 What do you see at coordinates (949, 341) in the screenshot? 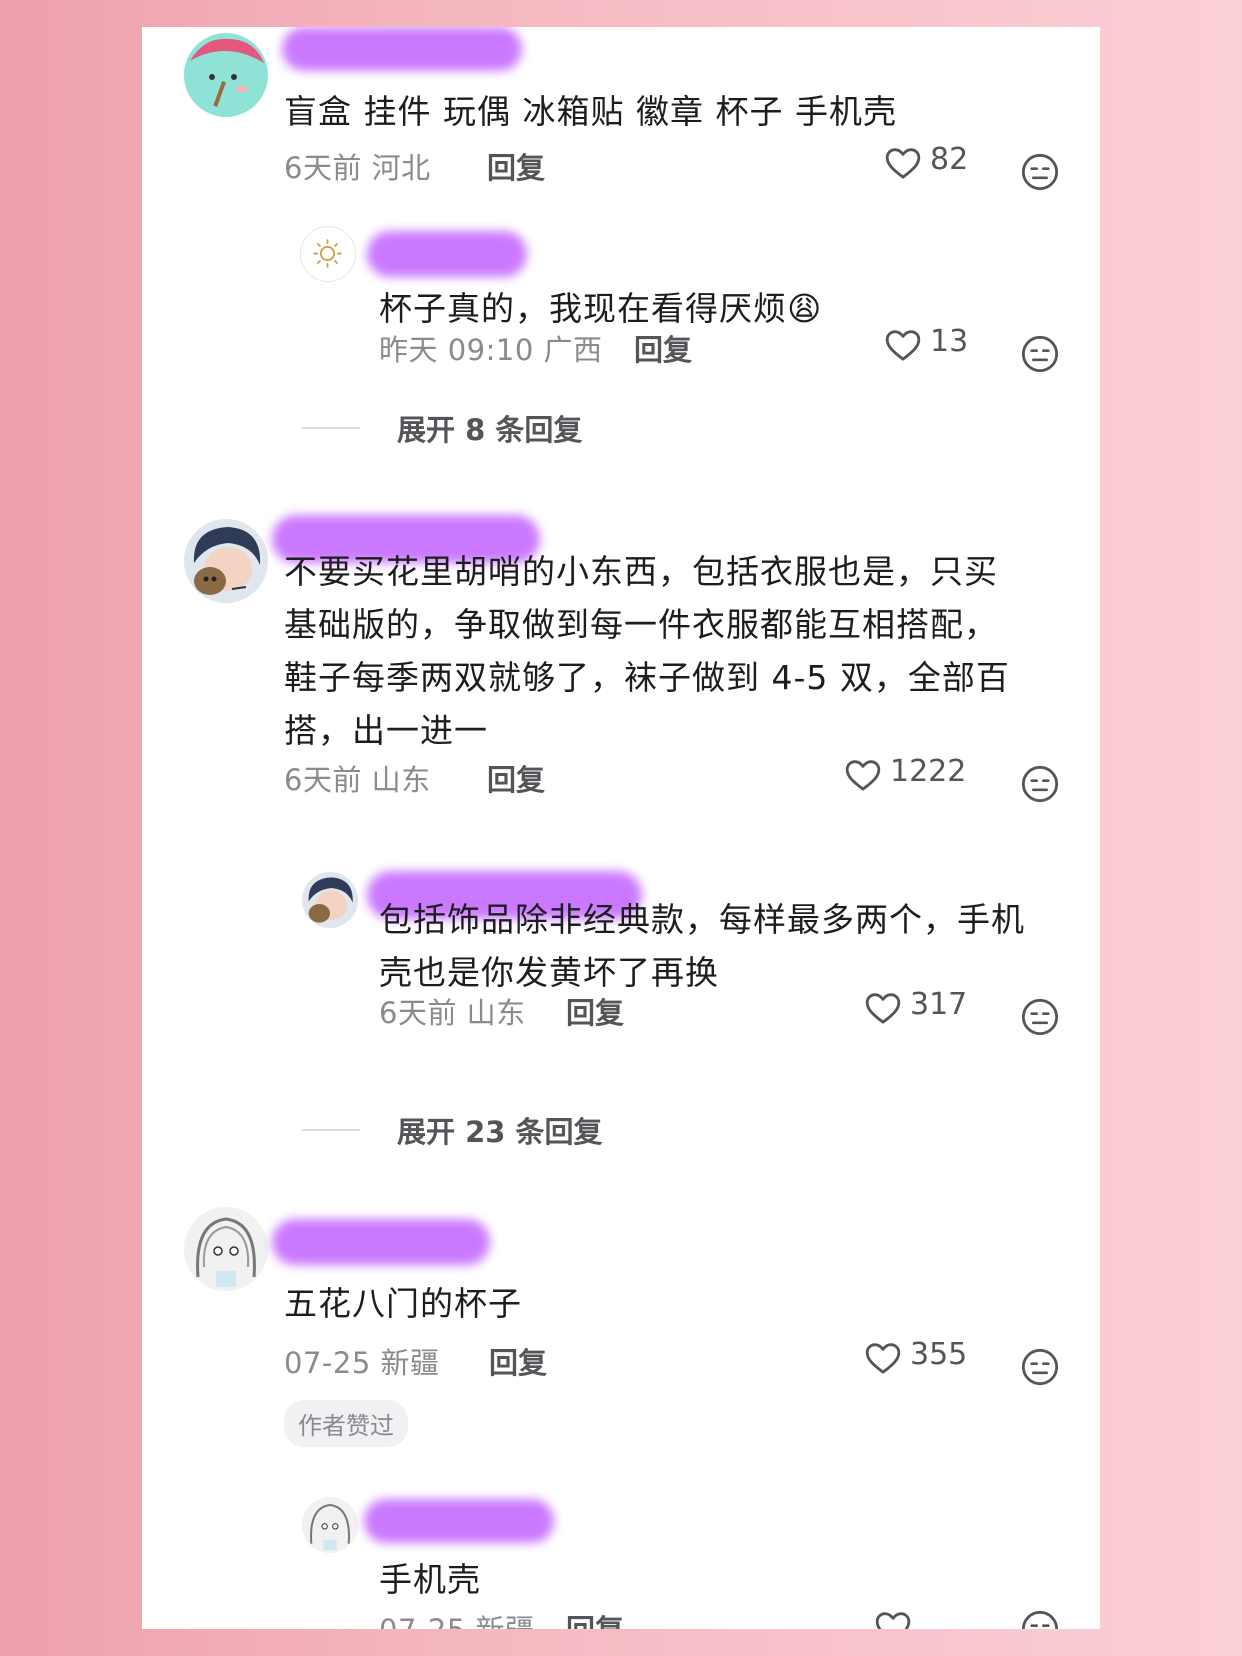
I see `like-count: 13` at bounding box center [949, 341].